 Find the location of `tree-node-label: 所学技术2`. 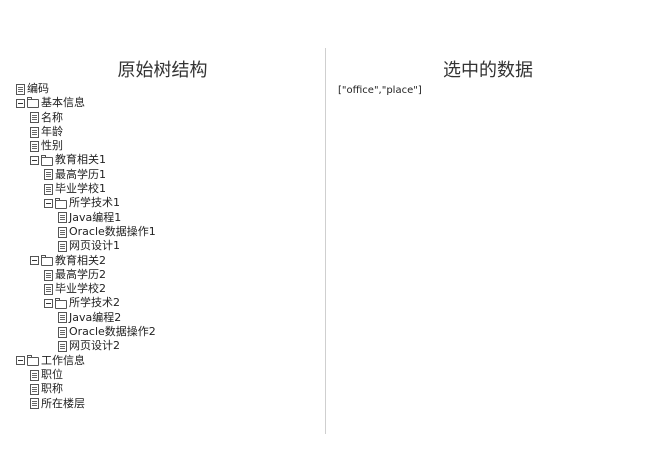

tree-node-label: 所学技术2 is located at coordinates (94, 303).